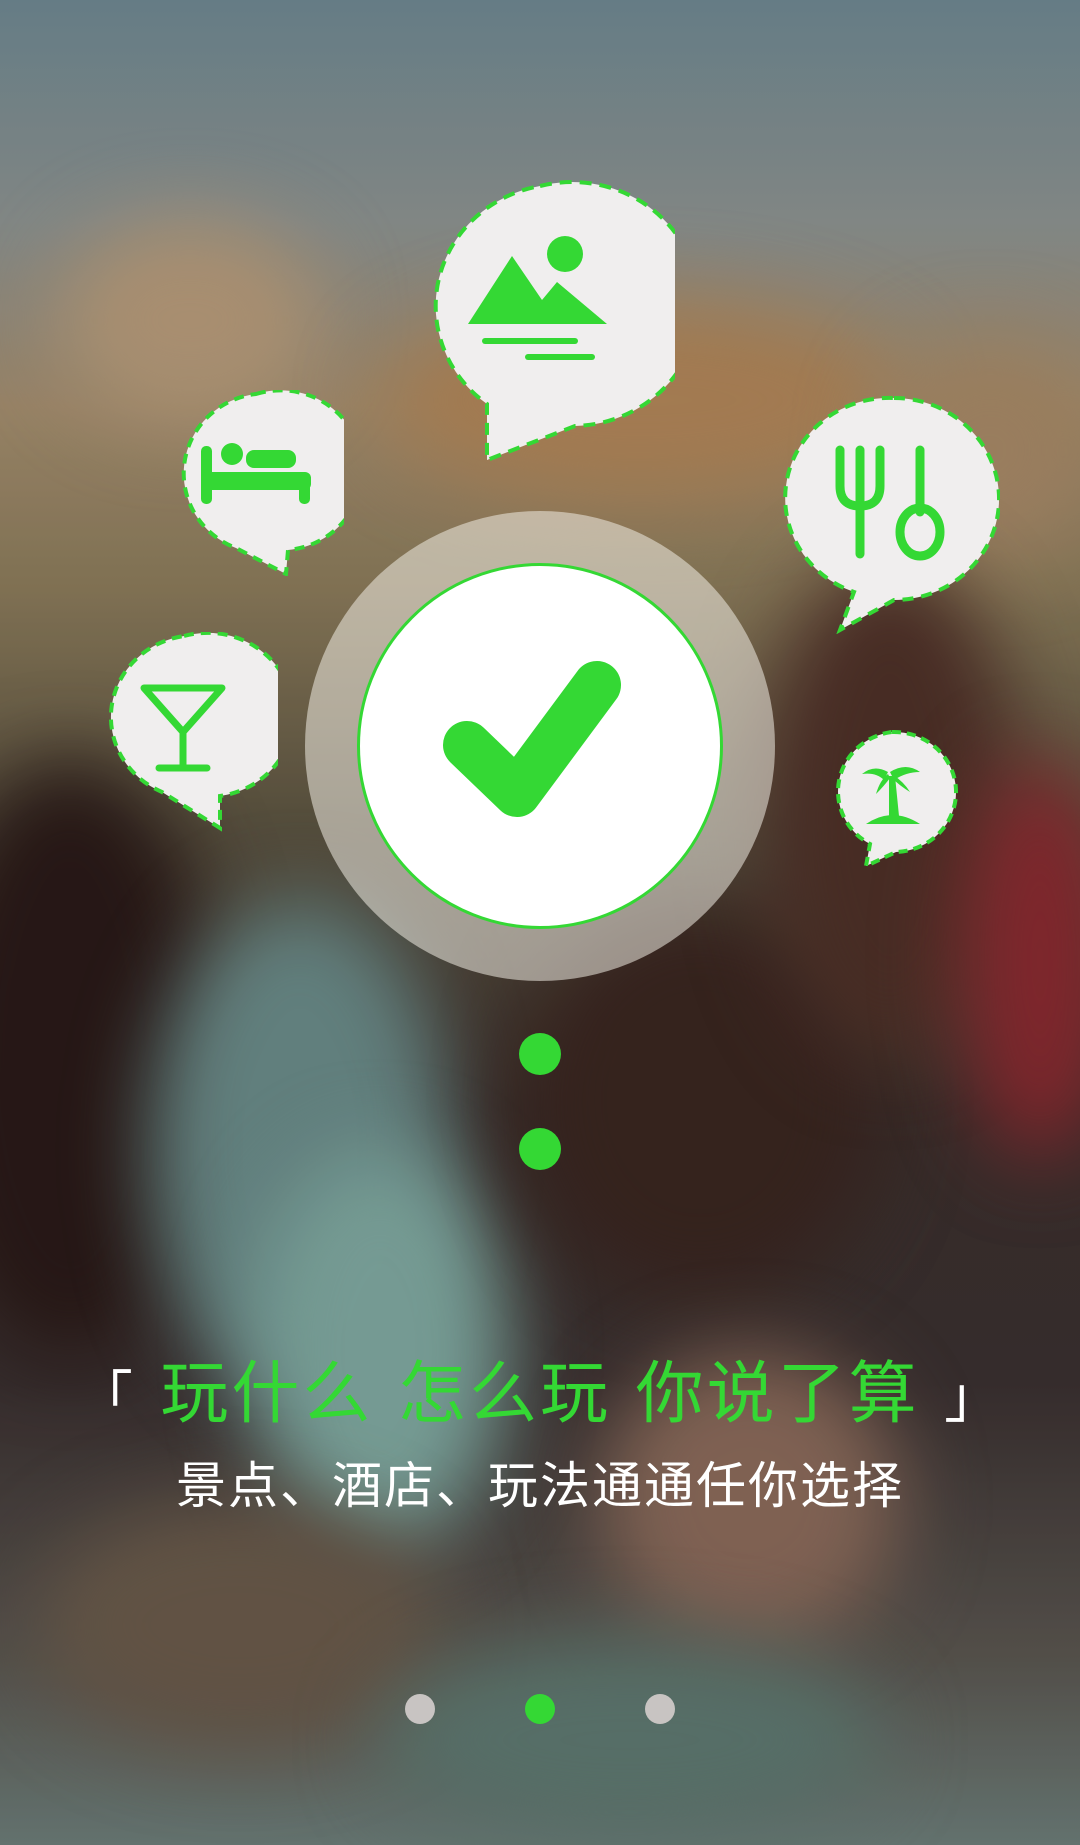  I want to click on headline-text: 玩什么 怎么玩 你说了算, so click(540, 1394).